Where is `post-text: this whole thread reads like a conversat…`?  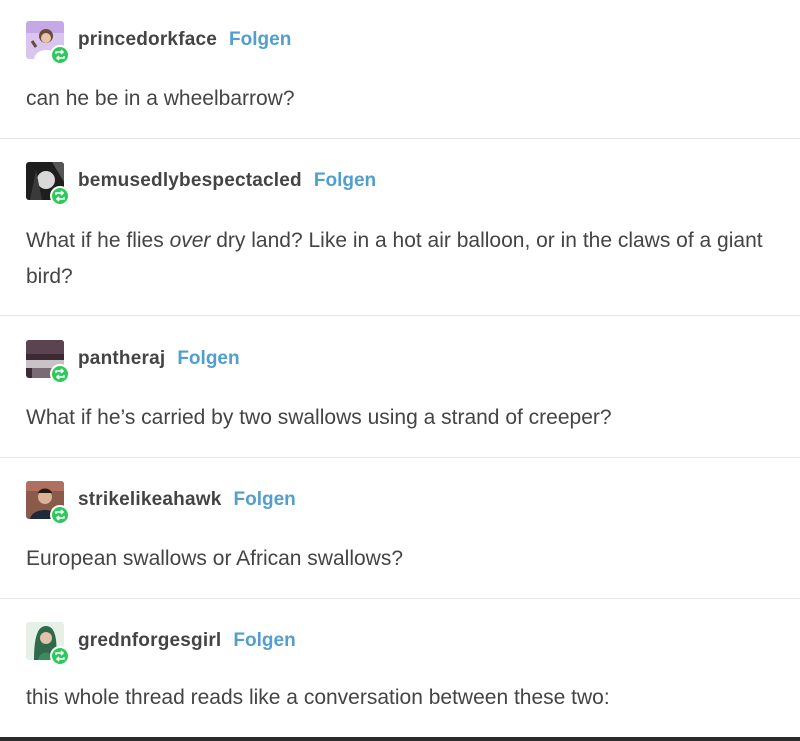
post-text: this whole thread reads like a conversat… is located at coordinates (318, 697).